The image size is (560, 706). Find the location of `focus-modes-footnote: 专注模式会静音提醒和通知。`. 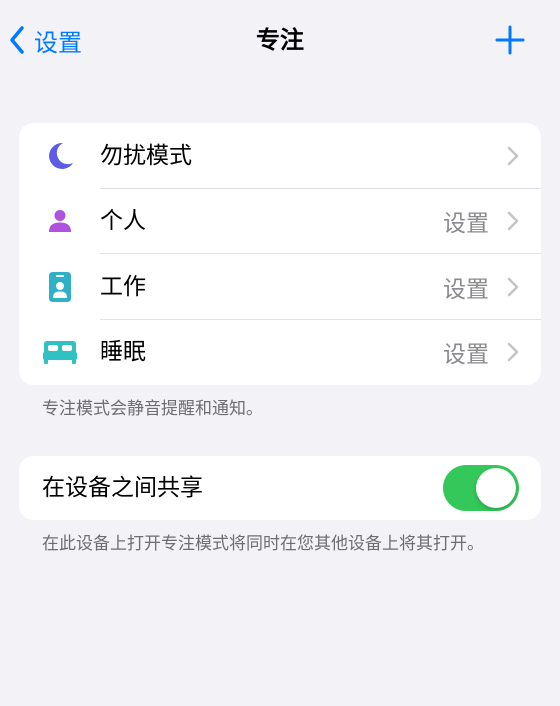

focus-modes-footnote: 专注模式会静音提醒和通知。 is located at coordinates (152, 409).